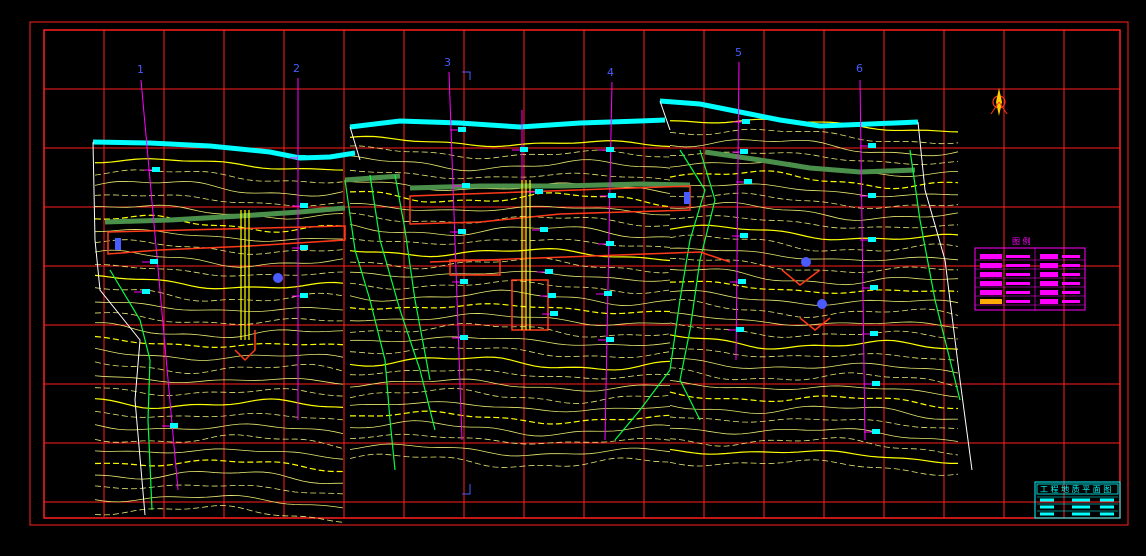 The width and height of the screenshot is (1146, 556). Describe the element at coordinates (225, 215) in the screenshot. I see `road-left` at that location.